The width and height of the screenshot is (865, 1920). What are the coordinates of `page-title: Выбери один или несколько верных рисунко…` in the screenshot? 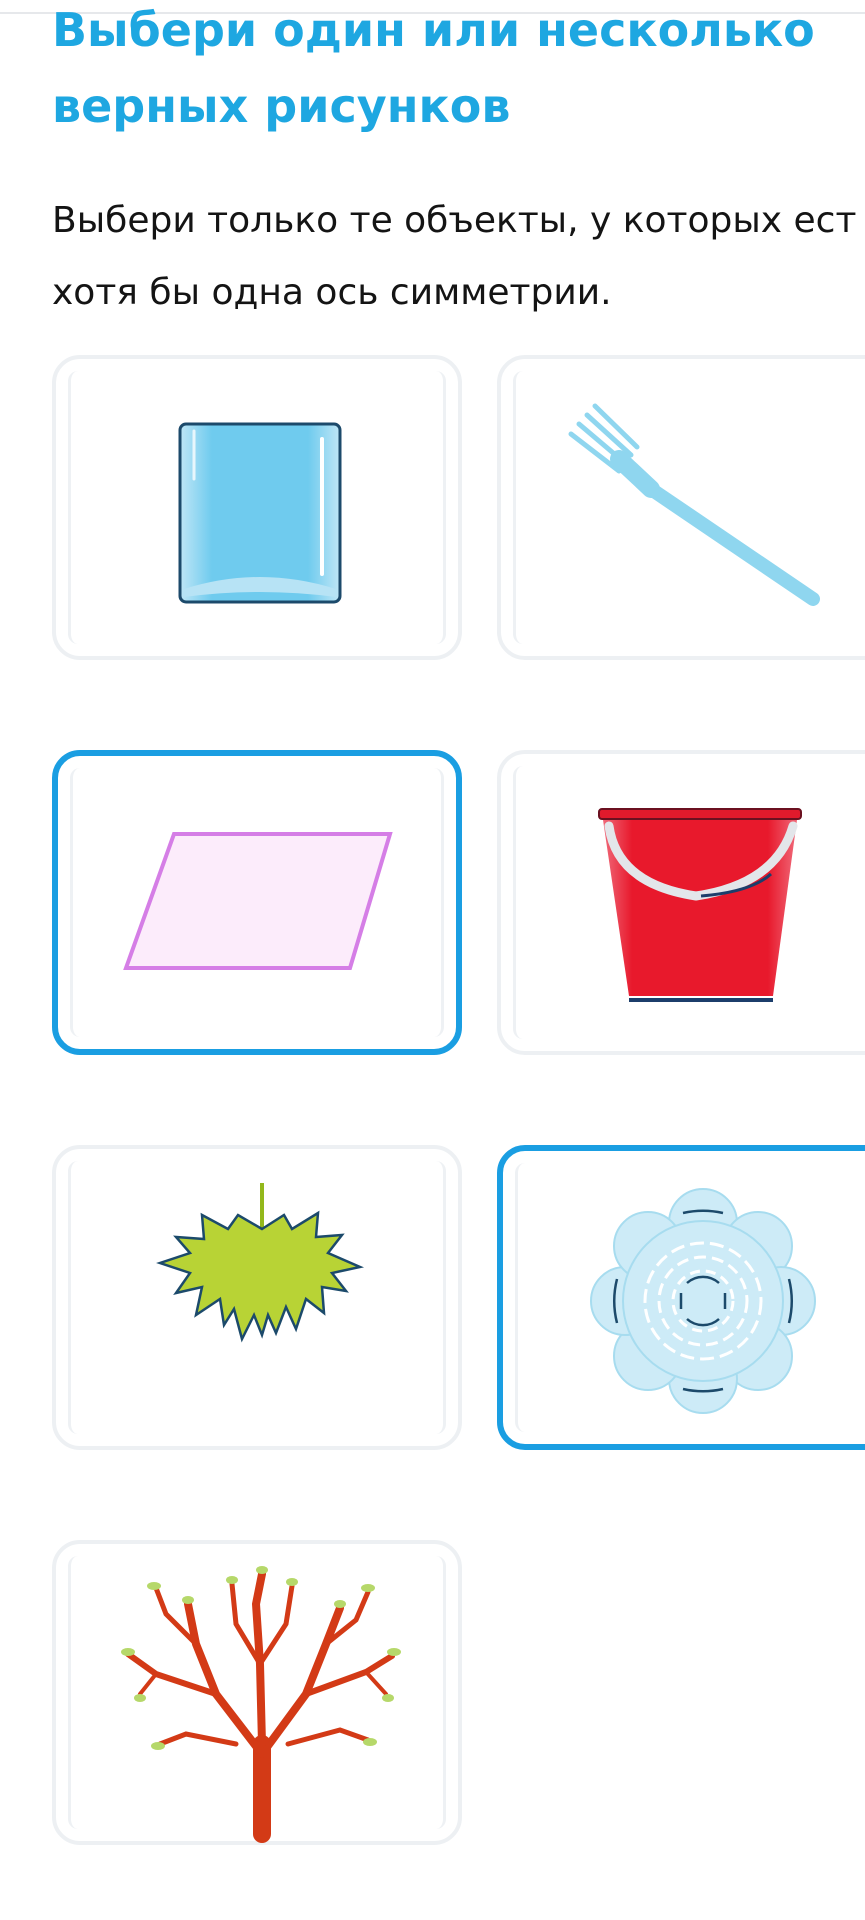 It's located at (452, 72).